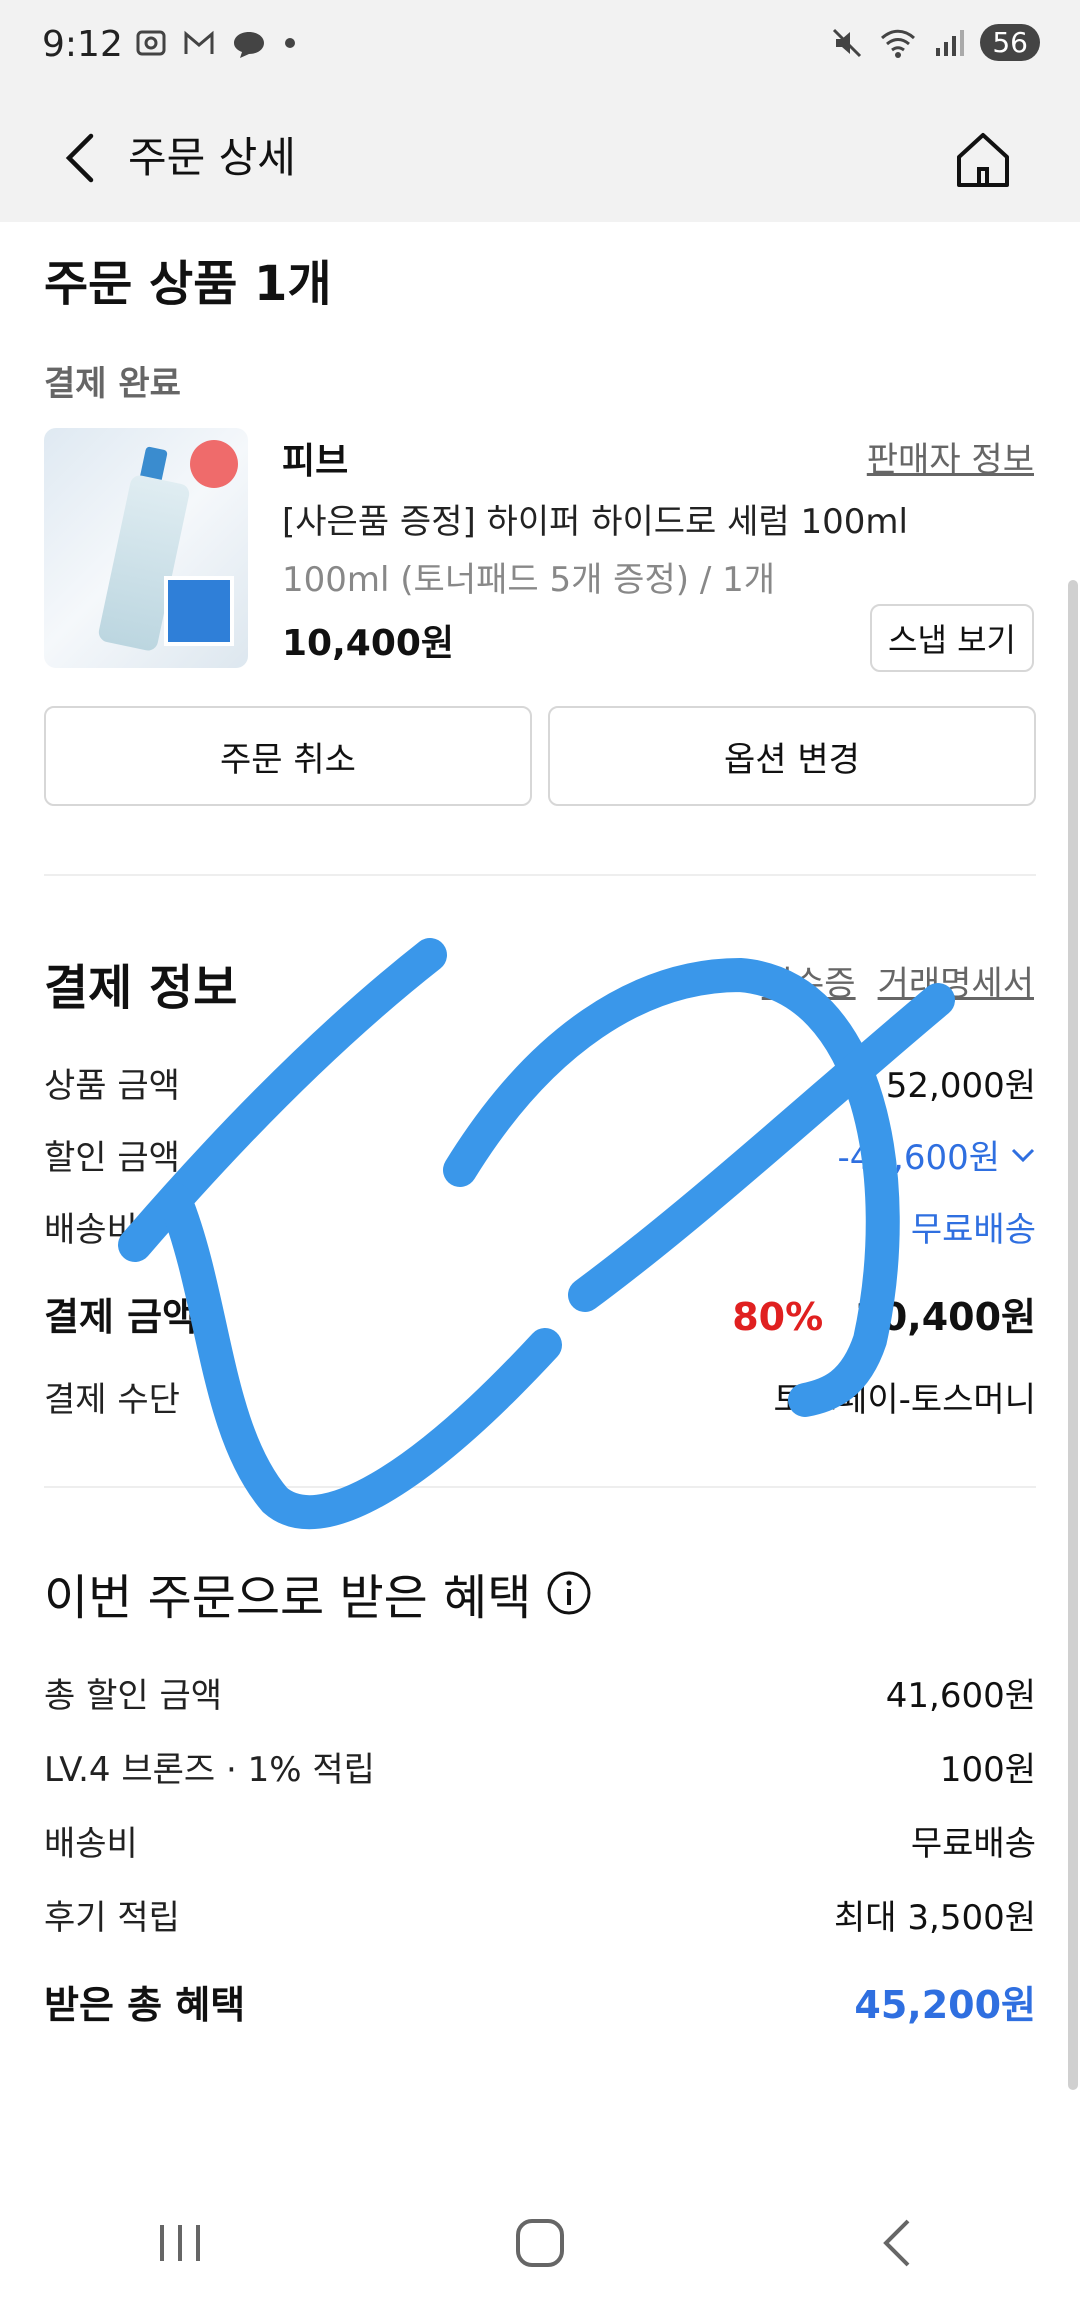  Describe the element at coordinates (112, 1918) in the screenshot. I see `row-label: 후기 적립` at that location.